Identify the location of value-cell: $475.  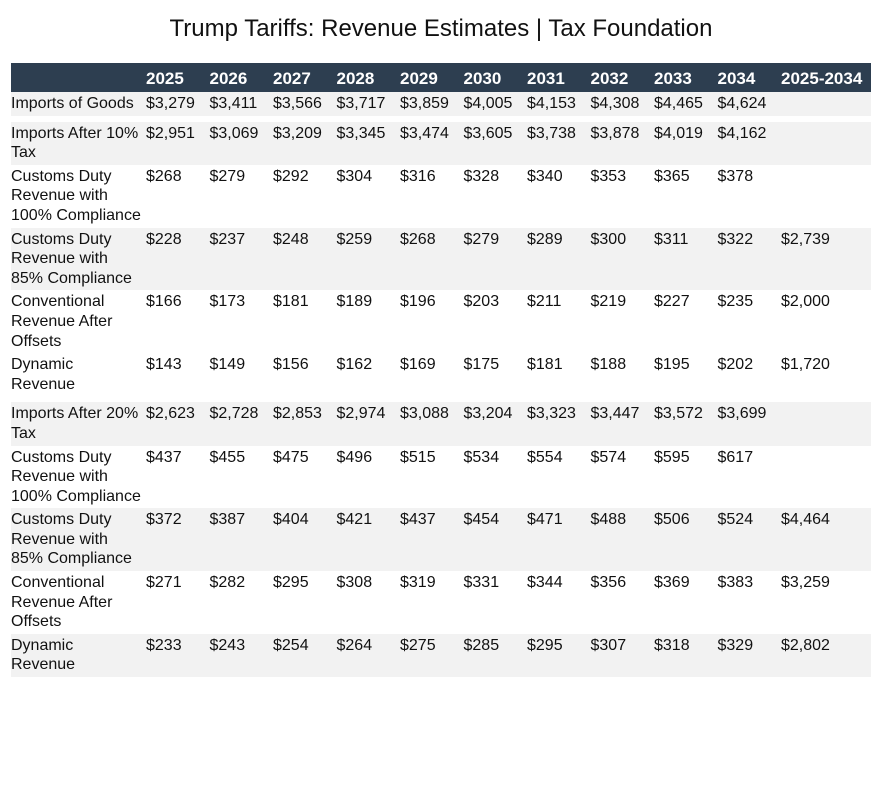
(291, 457).